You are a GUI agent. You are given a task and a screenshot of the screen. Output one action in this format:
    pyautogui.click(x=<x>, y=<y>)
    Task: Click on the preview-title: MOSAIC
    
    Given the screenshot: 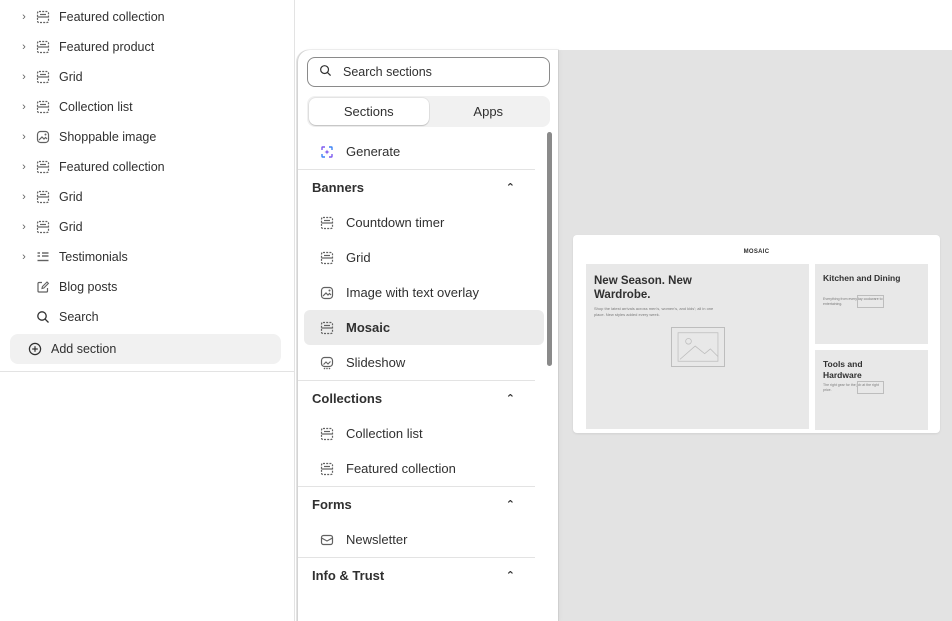 What is the action you would take?
    pyautogui.click(x=756, y=252)
    